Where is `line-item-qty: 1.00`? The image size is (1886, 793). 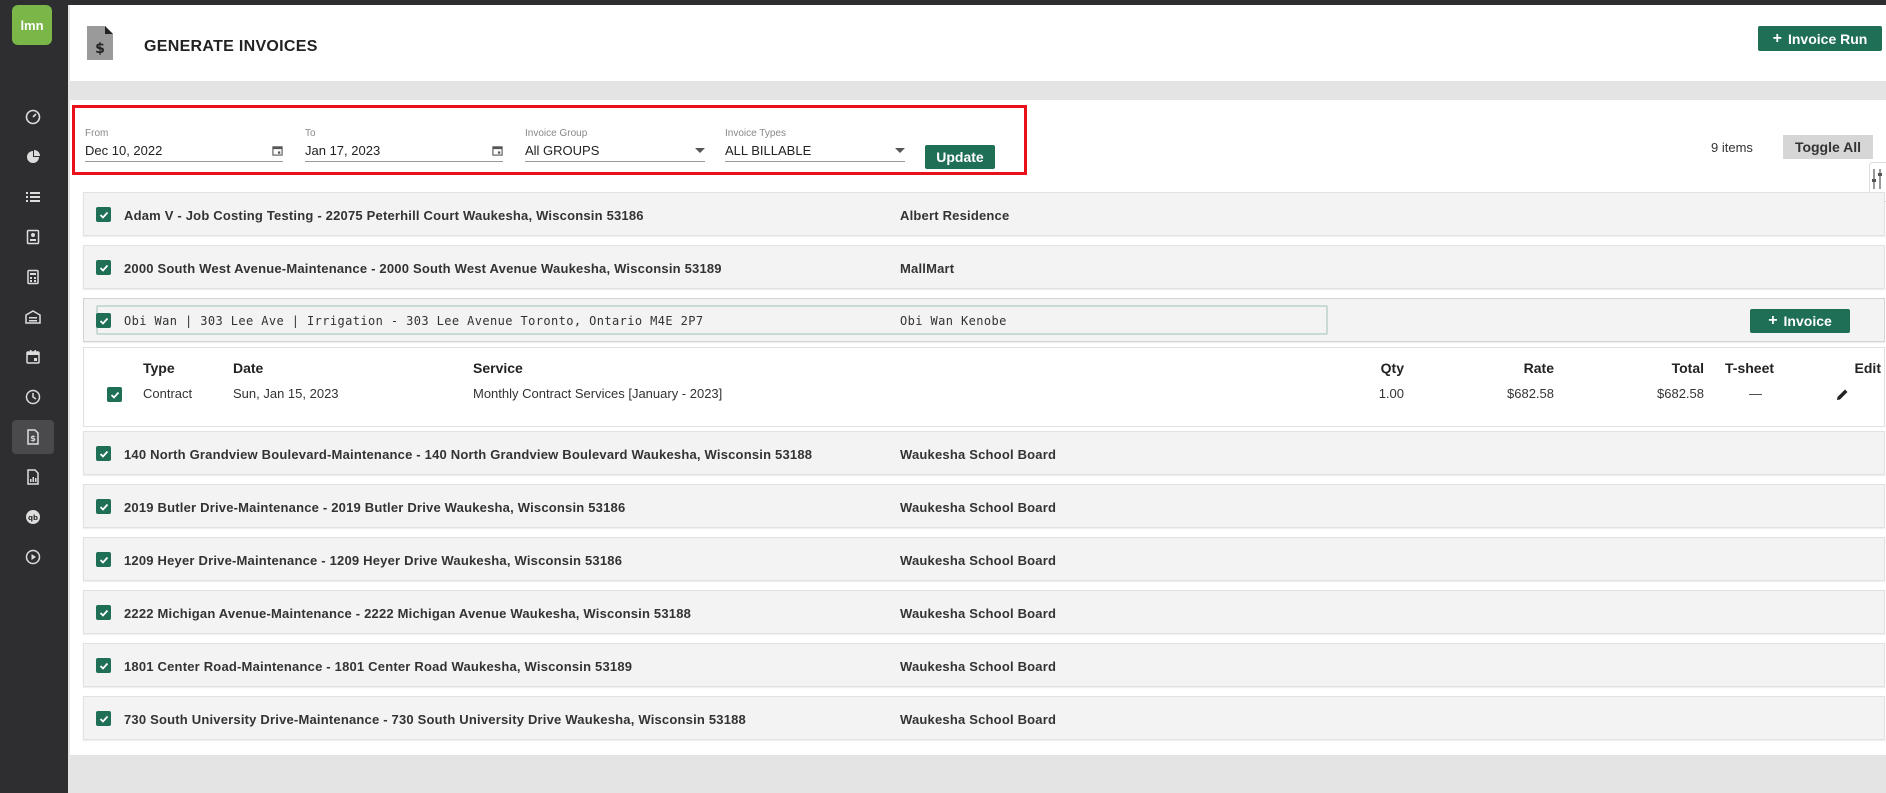 line-item-qty: 1.00 is located at coordinates (1391, 393).